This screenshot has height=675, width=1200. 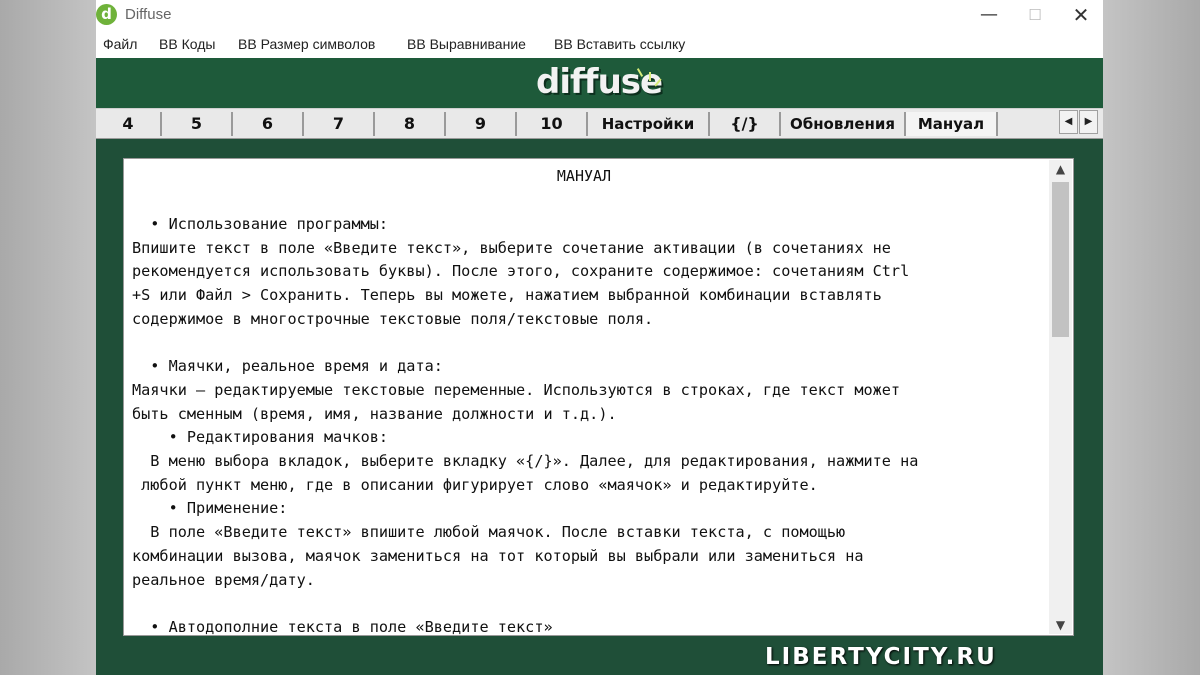 What do you see at coordinates (48, 337) in the screenshot?
I see `background-left` at bounding box center [48, 337].